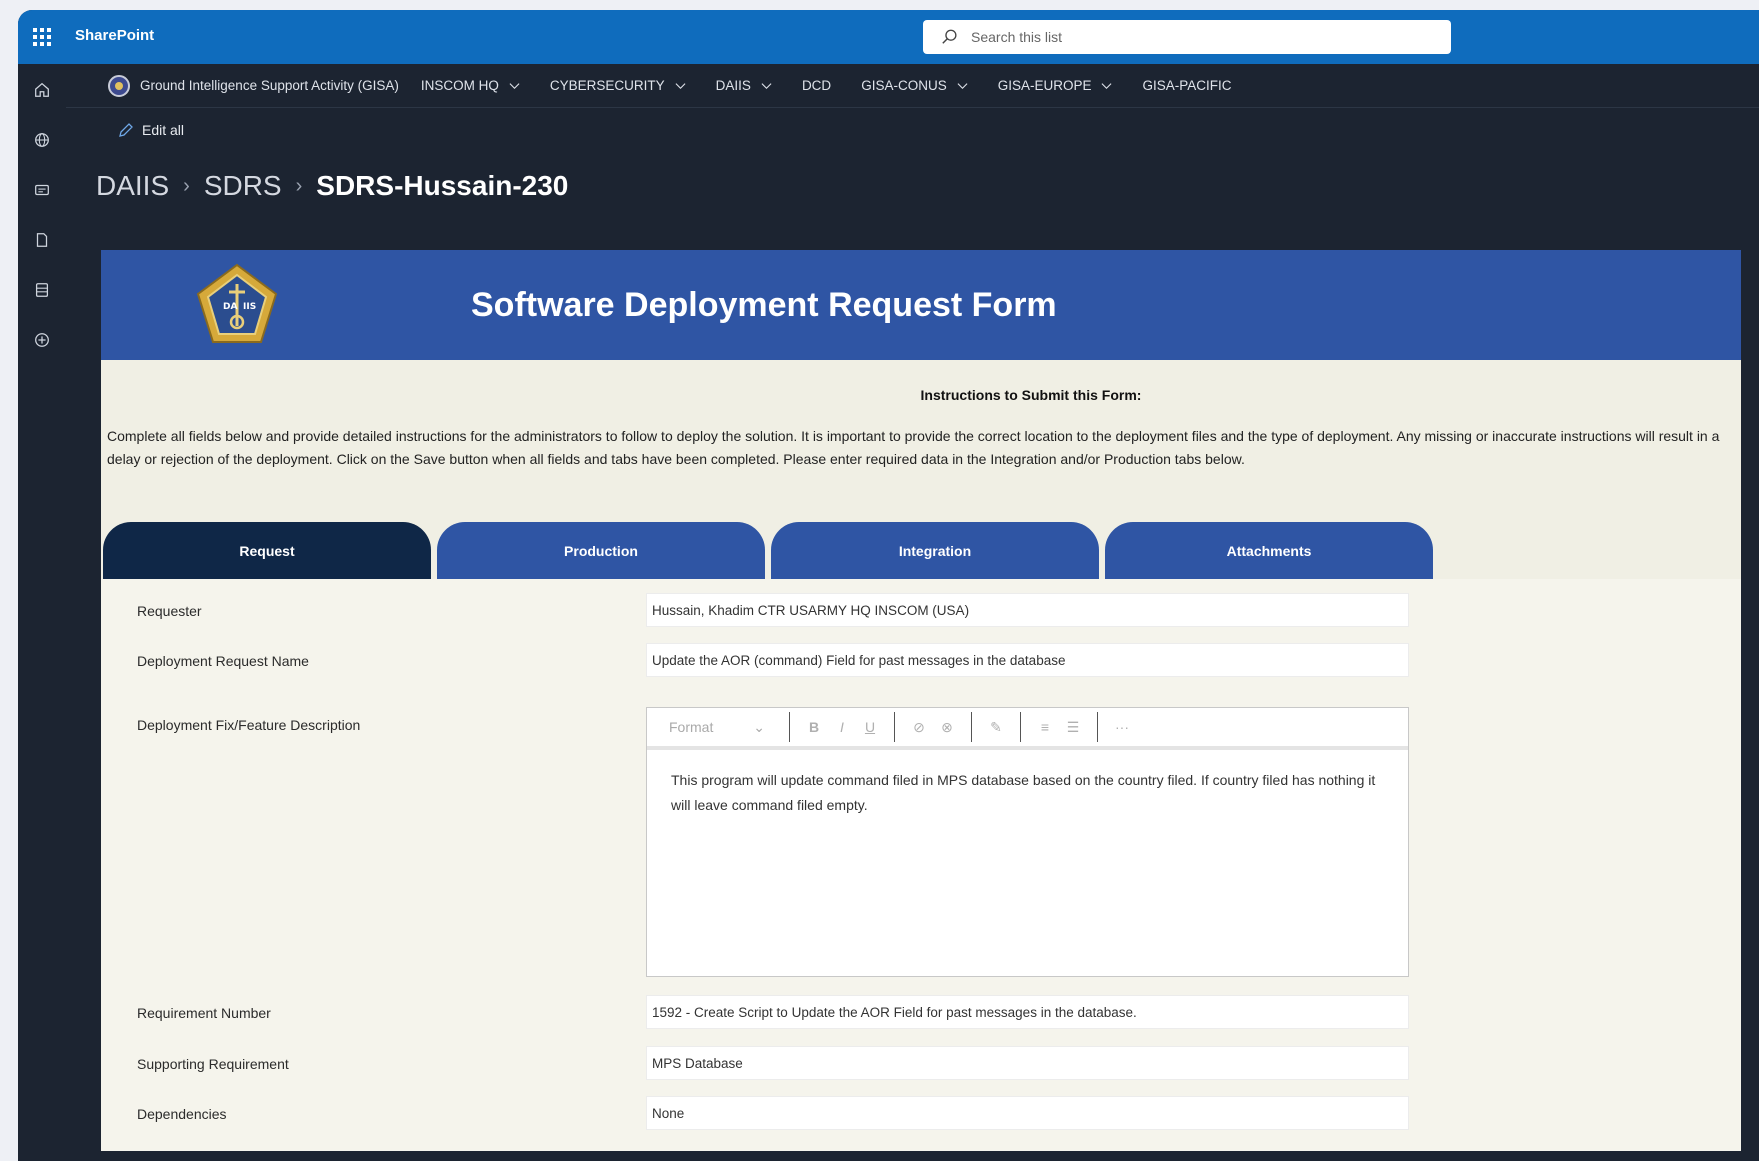  I want to click on dependencies-field: None, so click(1027, 1113).